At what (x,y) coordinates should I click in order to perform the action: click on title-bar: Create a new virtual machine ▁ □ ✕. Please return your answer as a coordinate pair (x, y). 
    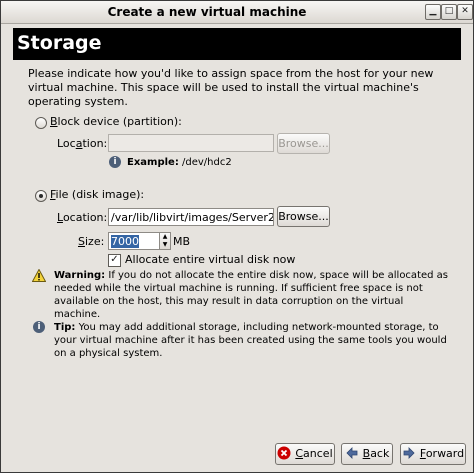
    Looking at the image, I should click on (237, 12).